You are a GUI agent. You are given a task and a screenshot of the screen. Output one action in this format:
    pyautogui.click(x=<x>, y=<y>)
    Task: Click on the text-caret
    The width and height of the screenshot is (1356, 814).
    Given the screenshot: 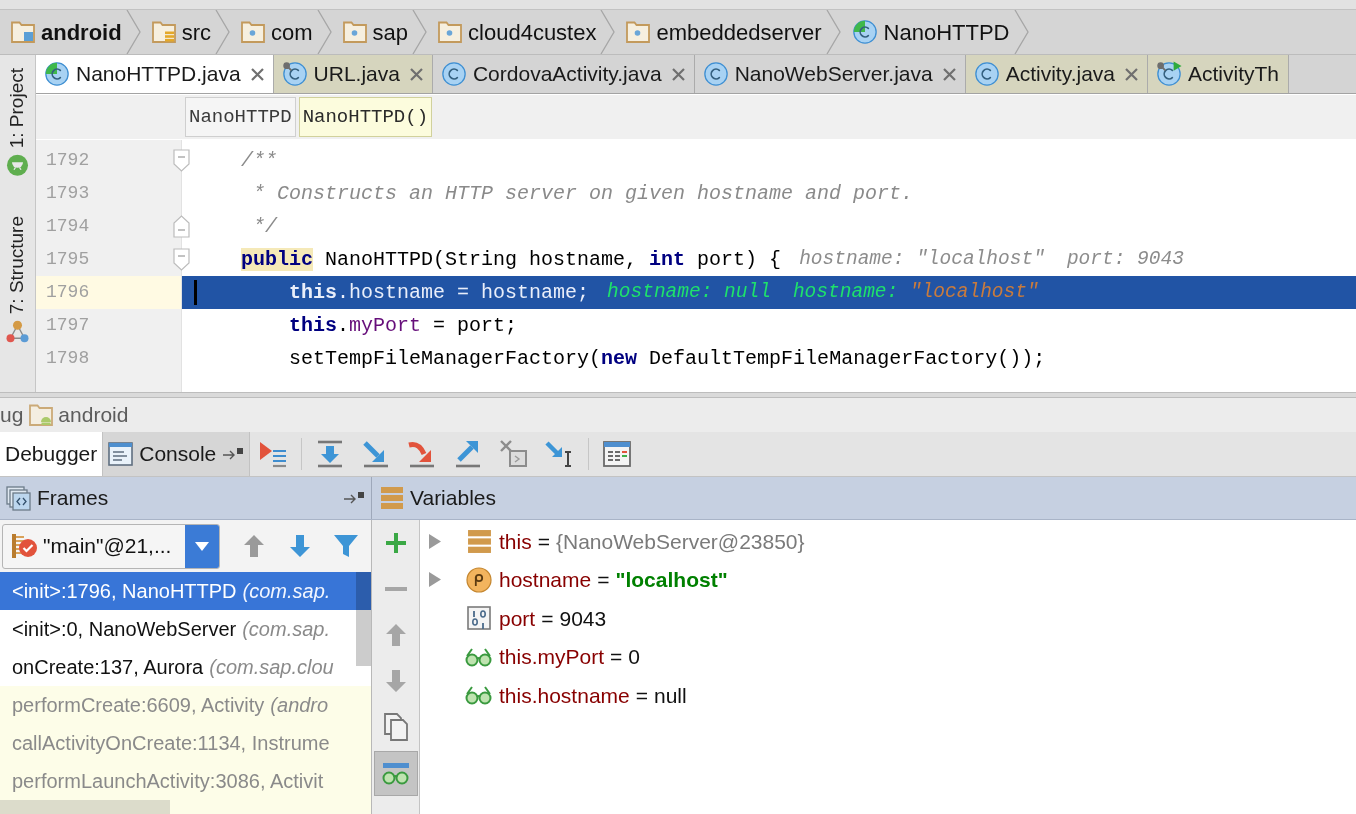 What is the action you would take?
    pyautogui.click(x=195, y=292)
    